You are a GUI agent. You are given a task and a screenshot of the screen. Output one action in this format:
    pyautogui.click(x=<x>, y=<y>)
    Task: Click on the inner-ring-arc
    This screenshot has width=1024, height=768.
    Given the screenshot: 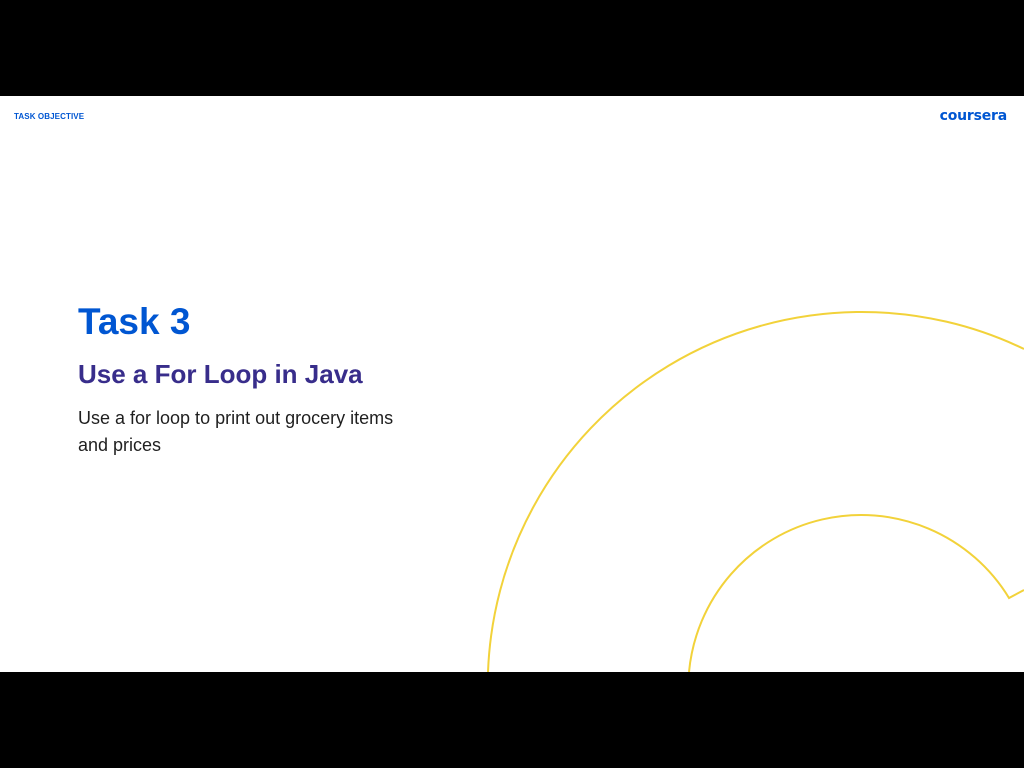 What is the action you would take?
    pyautogui.click(x=856, y=593)
    